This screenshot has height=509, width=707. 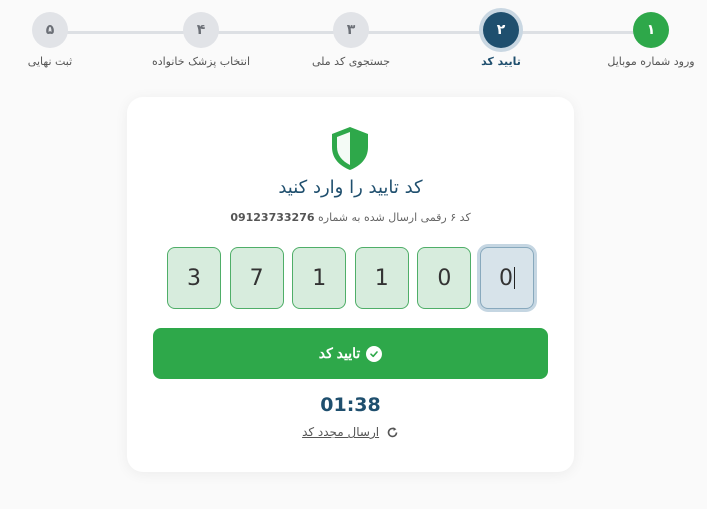 I want to click on step-number: ۵, so click(x=50, y=30).